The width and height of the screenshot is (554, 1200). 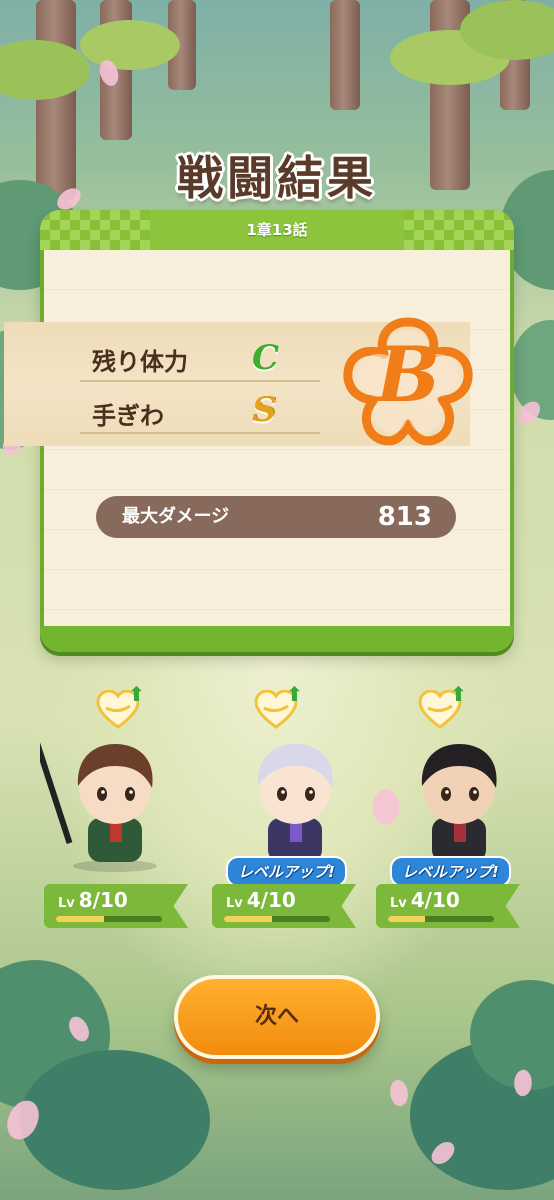 I want to click on level-value: 8/10, so click(x=103, y=900).